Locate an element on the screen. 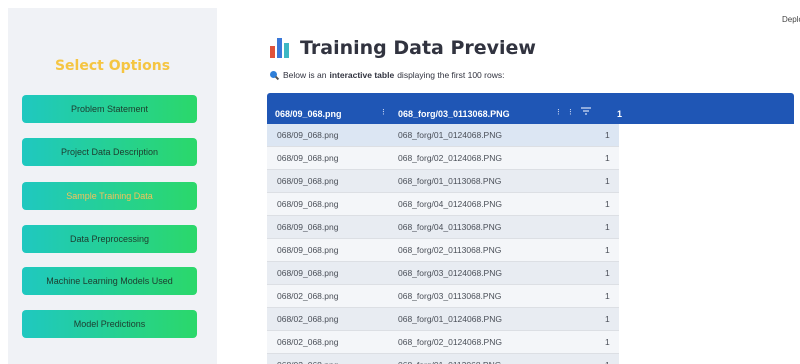  table-row: 068/09_068.png 068_forg/04_0124068.PNG 1 is located at coordinates (443, 204).